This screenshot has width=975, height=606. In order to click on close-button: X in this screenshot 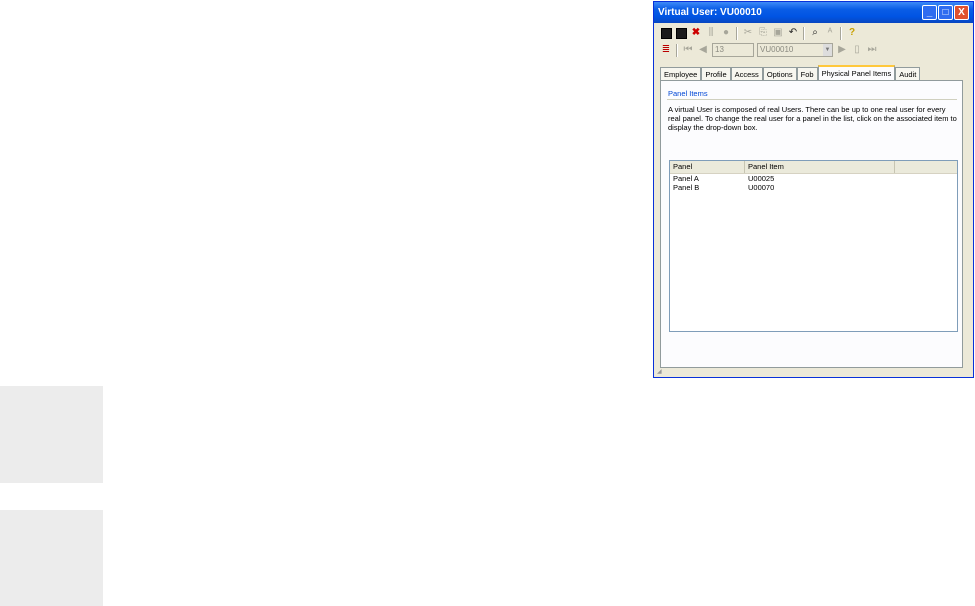, I will do `click(961, 12)`.